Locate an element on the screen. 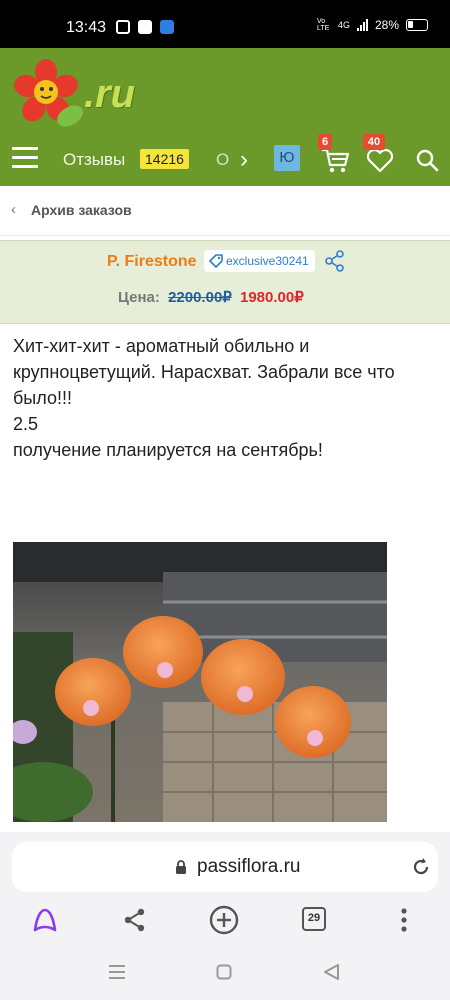 The width and height of the screenshot is (450, 1000). site-header: .ru Отзывы 14216 О › Ю 6 40 is located at coordinates (225, 117).